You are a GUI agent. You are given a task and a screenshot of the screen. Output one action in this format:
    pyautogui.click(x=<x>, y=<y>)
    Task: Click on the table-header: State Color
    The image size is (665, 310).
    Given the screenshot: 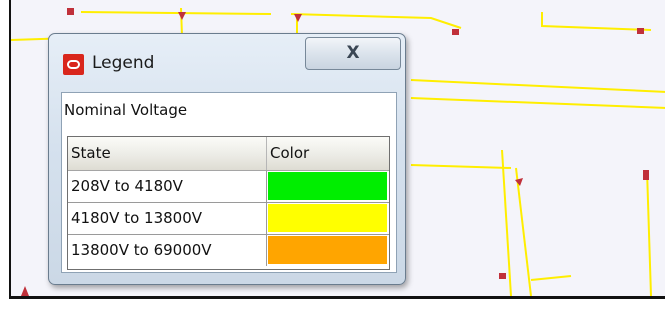 What is the action you would take?
    pyautogui.click(x=228, y=154)
    